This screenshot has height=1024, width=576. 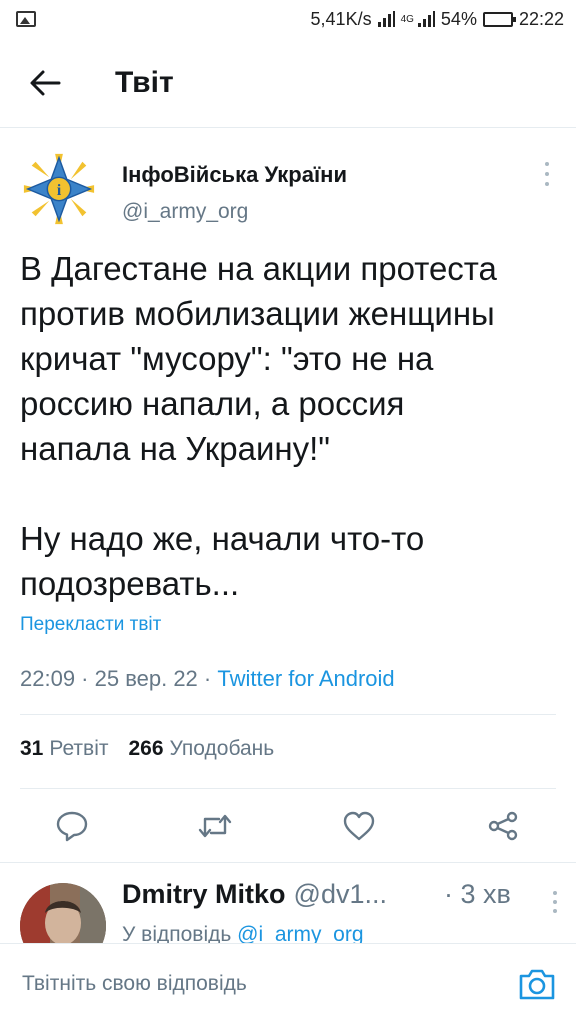 I want to click on status-bar: 5,41K/s 4G 54% 22:22, so click(x=288, y=19).